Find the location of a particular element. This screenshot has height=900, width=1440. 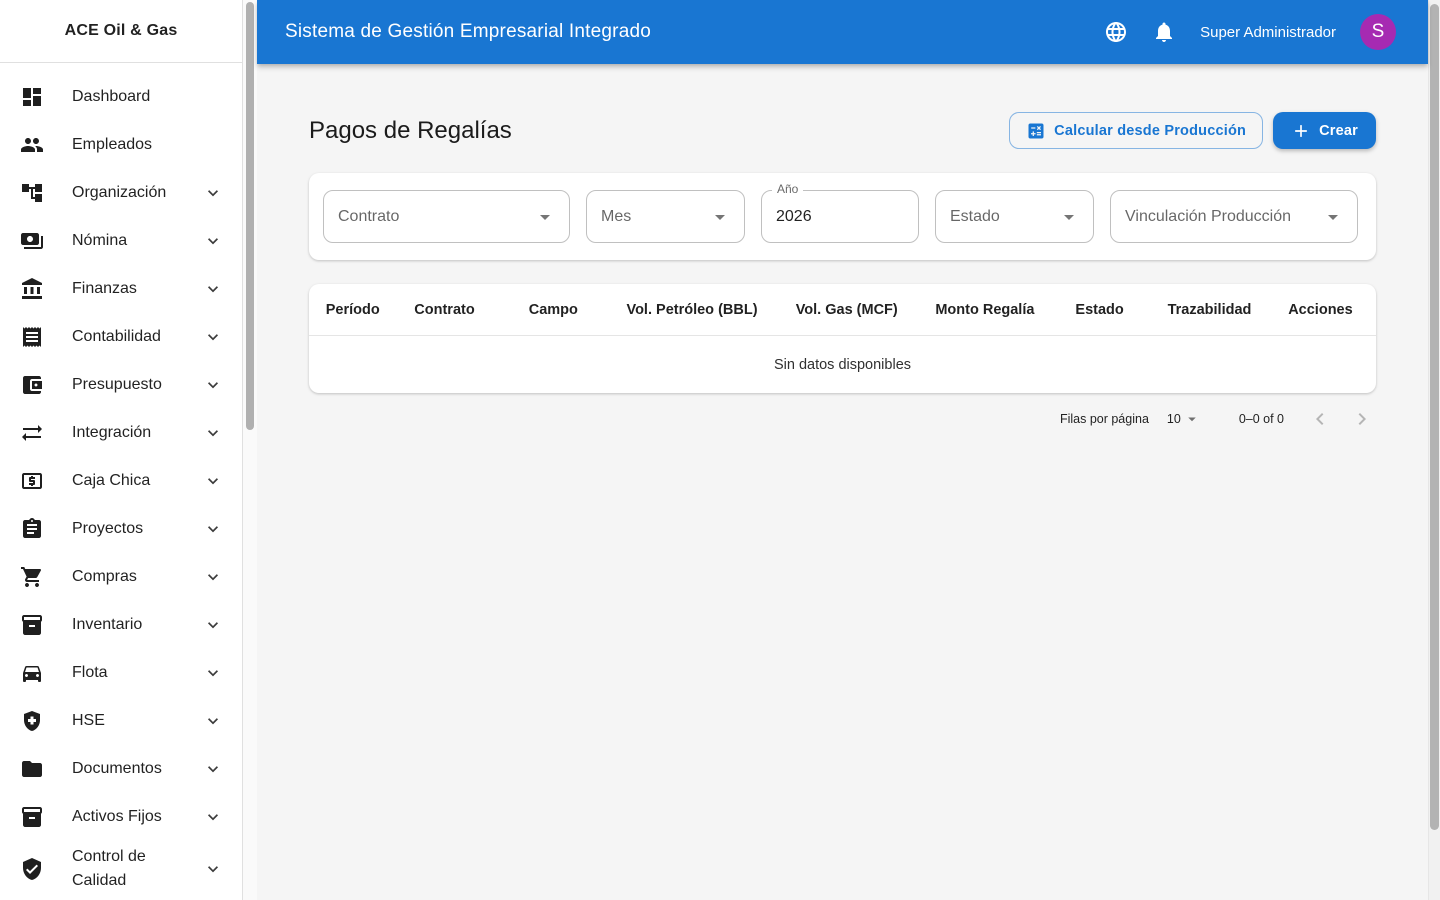

chevron-left-icon is located at coordinates (1320, 419).